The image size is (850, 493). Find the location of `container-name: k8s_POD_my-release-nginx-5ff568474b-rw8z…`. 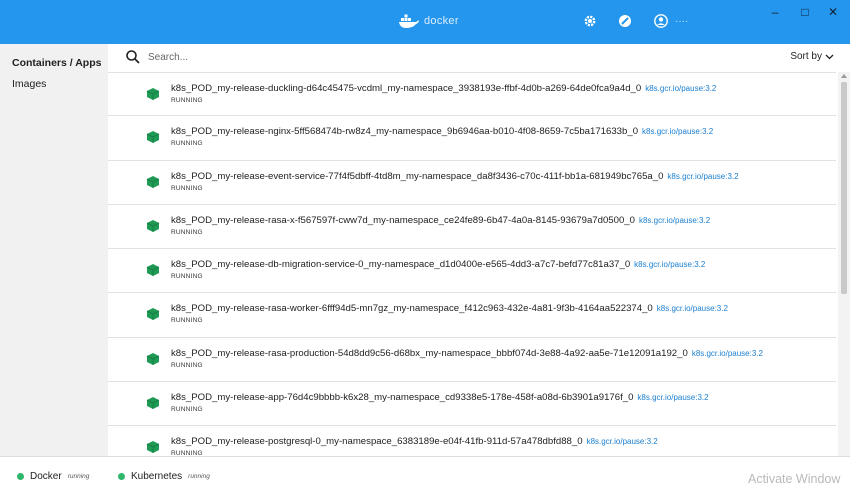

container-name: k8s_POD_my-release-nginx-5ff568474b-rw8z… is located at coordinates (442, 131).